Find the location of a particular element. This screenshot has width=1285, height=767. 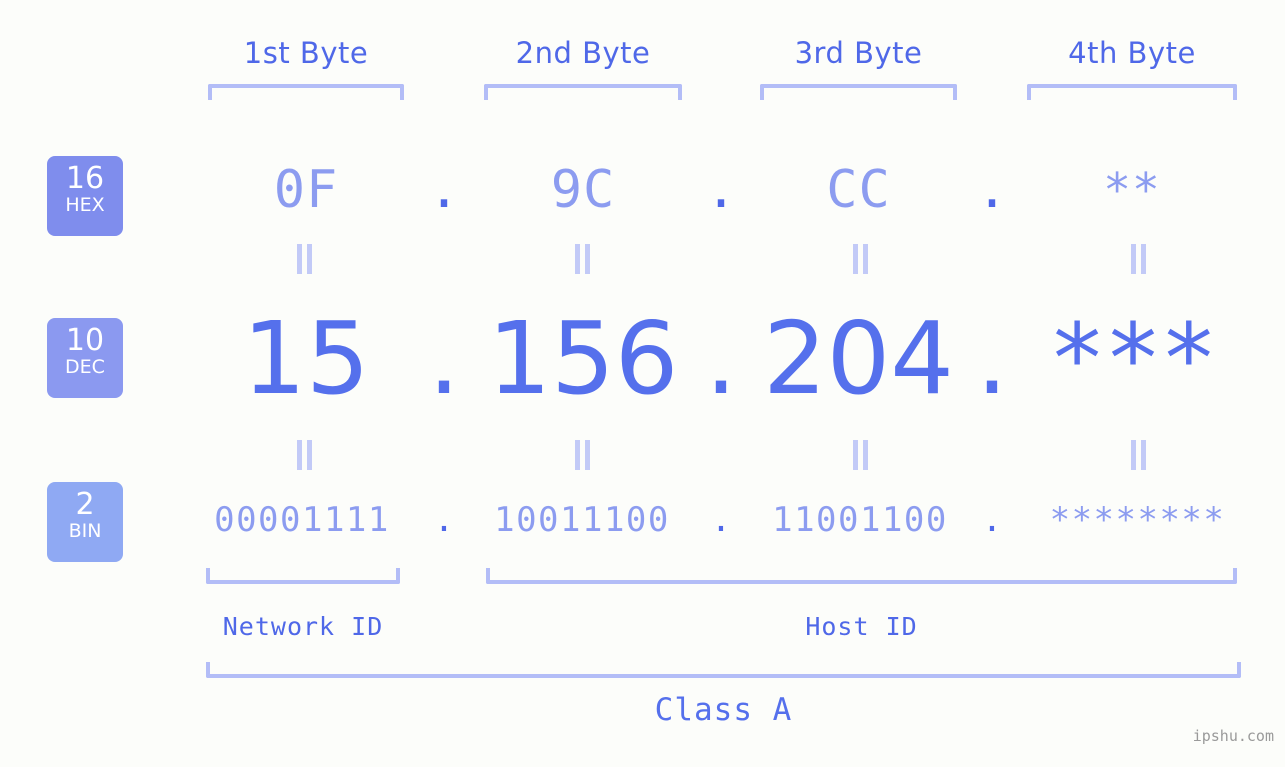

byte-header-3: 3rd Byte is located at coordinates (858, 53).